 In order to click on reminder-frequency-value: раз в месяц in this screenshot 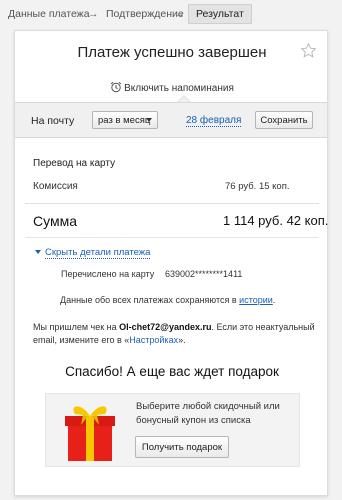, I will do `click(124, 120)`.